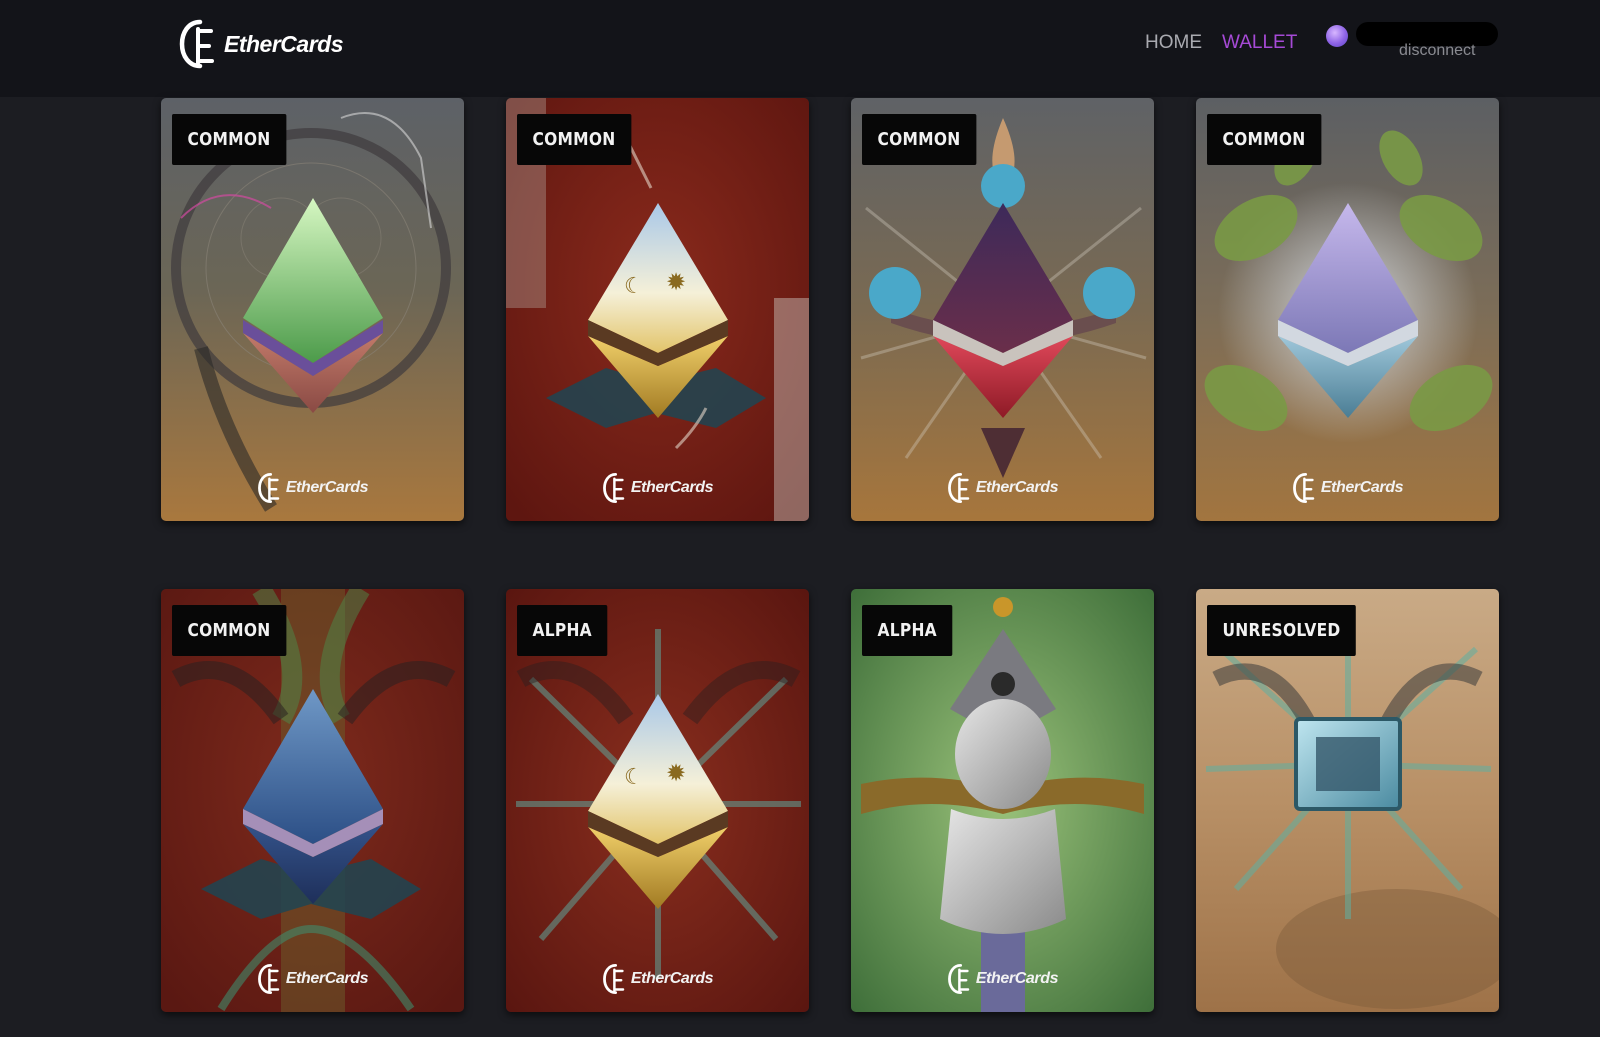 Image resolution: width=1600 pixels, height=1037 pixels. I want to click on wallet-avatar-icon, so click(1337, 36).